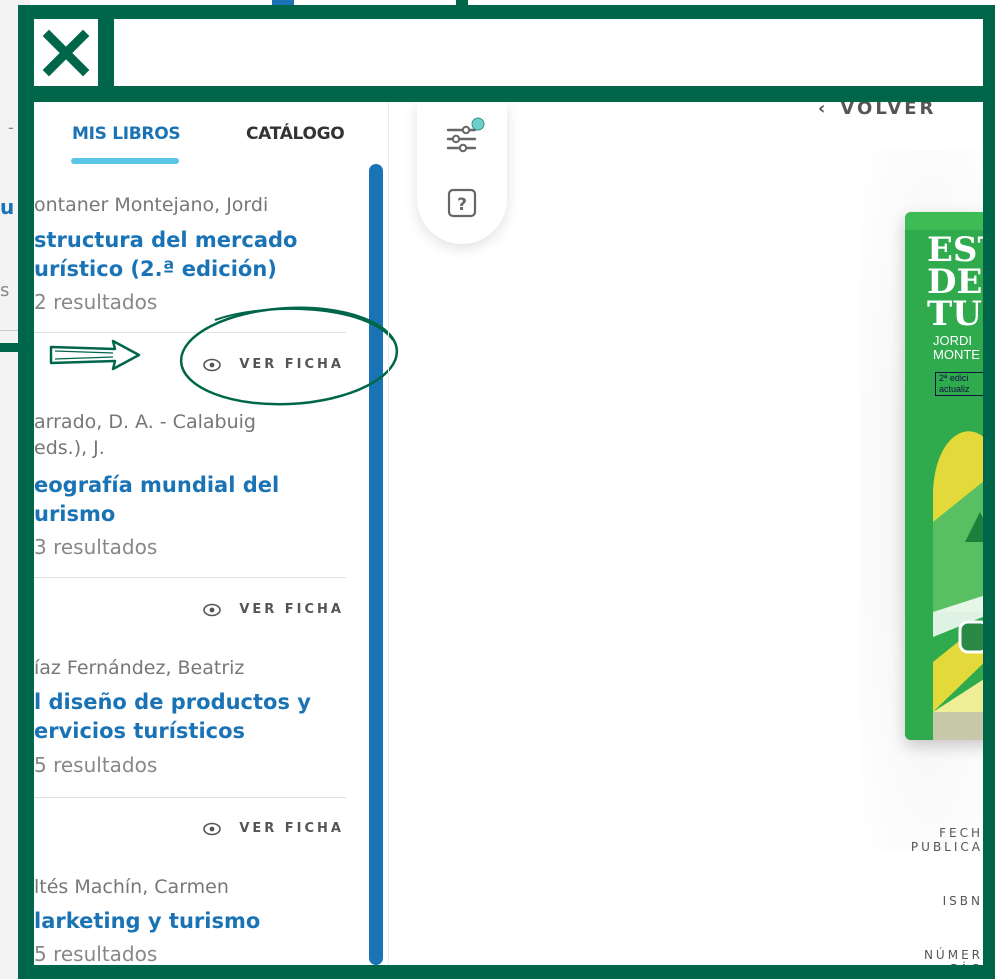 The image size is (995, 979). I want to click on book-author: ontaner Montejano, Jordi, so click(151, 205).